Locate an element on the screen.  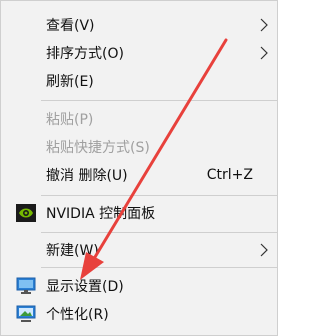
menu-item-nvidia-label: NVIDIA 控制面板 is located at coordinates (101, 214).